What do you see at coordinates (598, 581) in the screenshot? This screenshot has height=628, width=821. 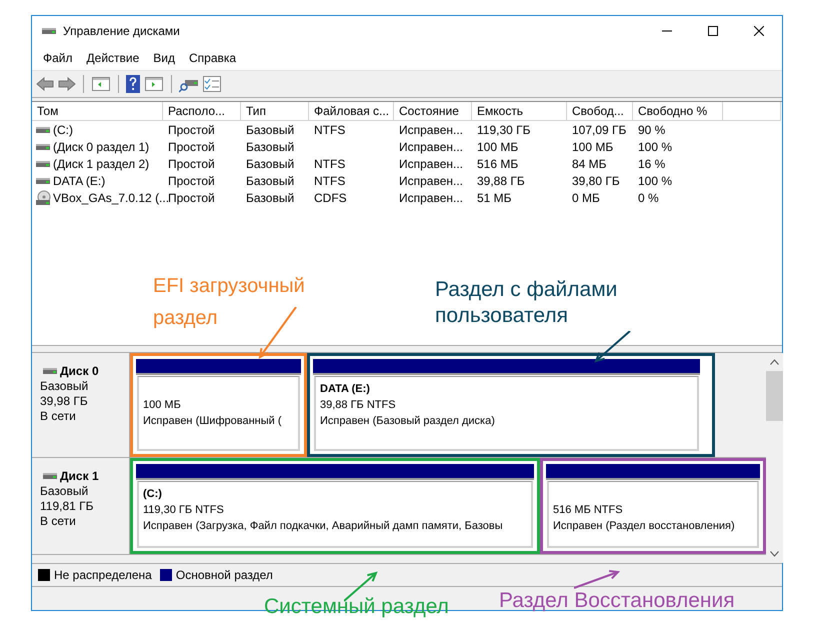 I see `annotation-arrow` at bounding box center [598, 581].